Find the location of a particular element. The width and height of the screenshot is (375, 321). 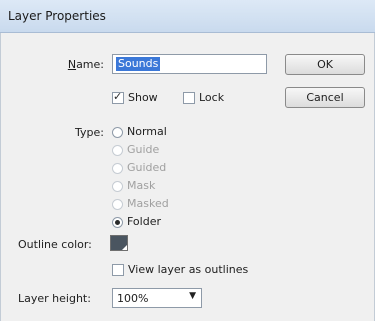

name-label-rest: ame: is located at coordinates (90, 64).